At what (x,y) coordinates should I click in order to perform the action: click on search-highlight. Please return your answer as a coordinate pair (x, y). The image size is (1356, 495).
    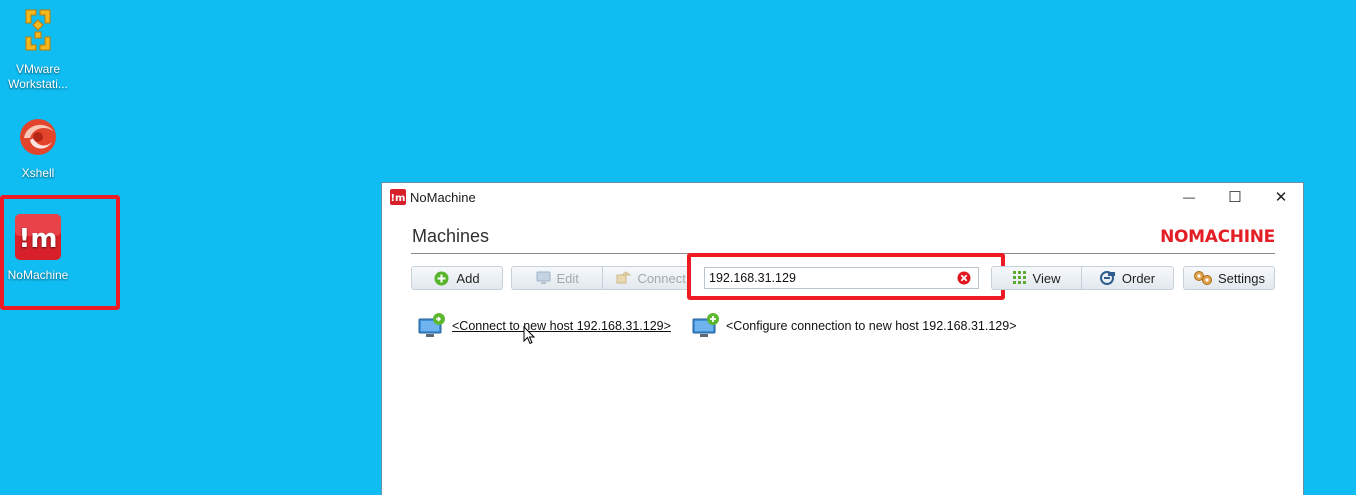
    Looking at the image, I should click on (846, 276).